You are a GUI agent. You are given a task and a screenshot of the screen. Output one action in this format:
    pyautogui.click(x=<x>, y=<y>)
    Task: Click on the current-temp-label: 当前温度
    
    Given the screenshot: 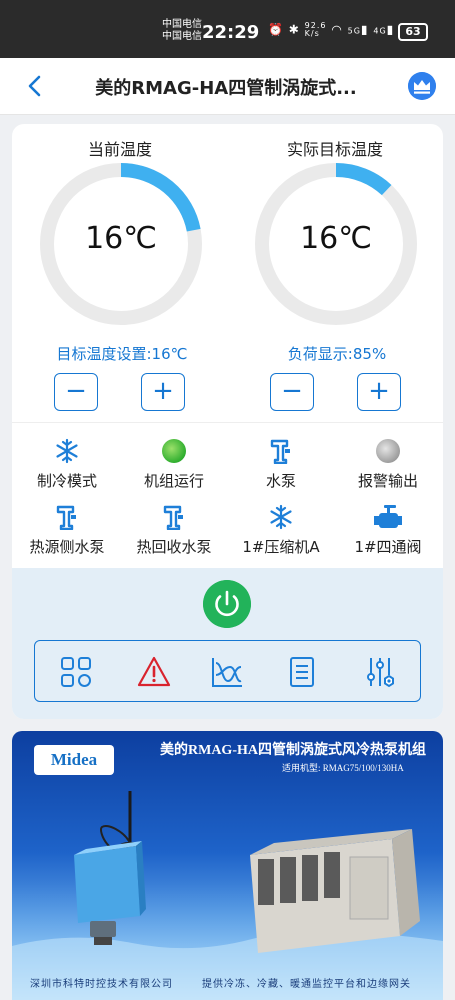 What is the action you would take?
    pyautogui.click(x=119, y=149)
    